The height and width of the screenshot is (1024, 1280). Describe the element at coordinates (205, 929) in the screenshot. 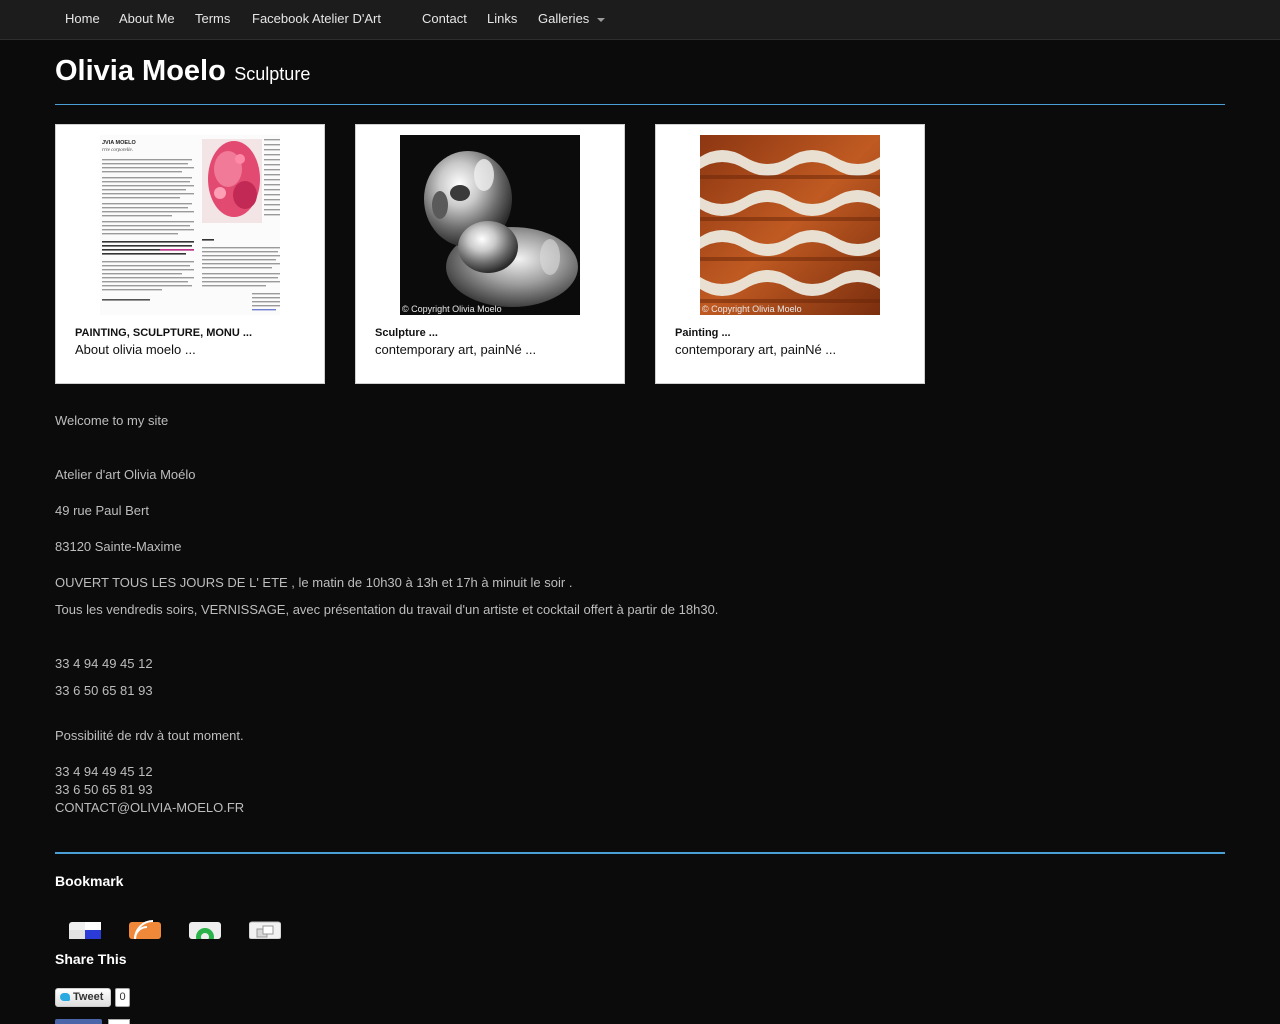

I see `stumbleupon-icon` at that location.